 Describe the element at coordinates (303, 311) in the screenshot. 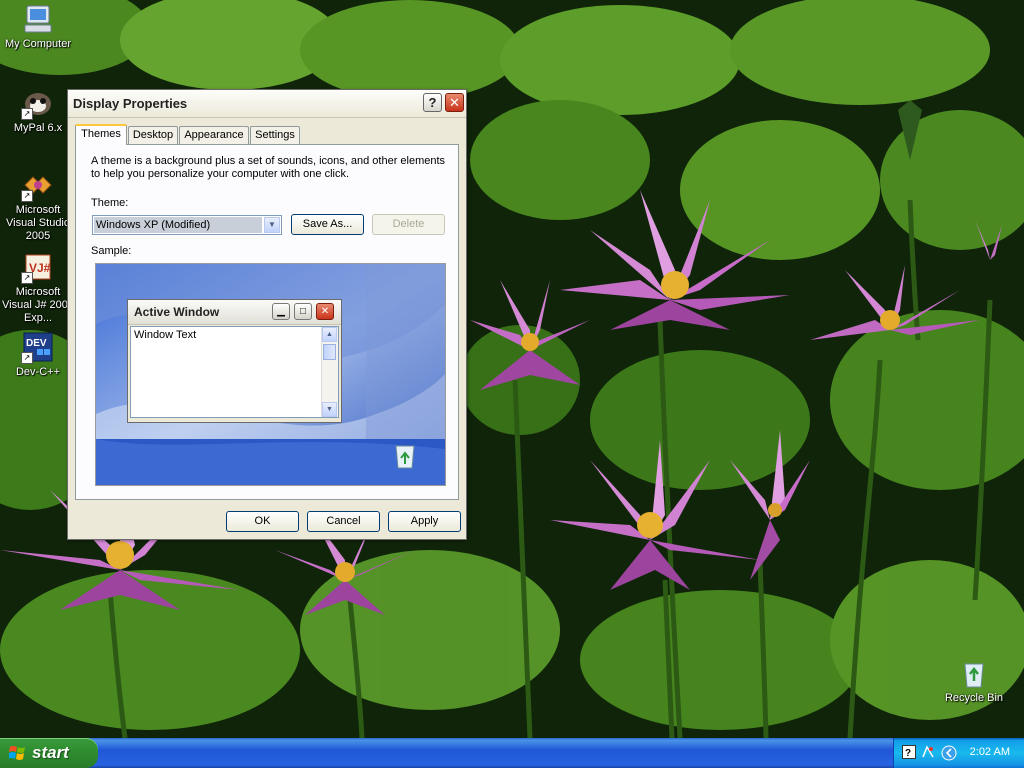

I see `maximize-icon: □` at that location.